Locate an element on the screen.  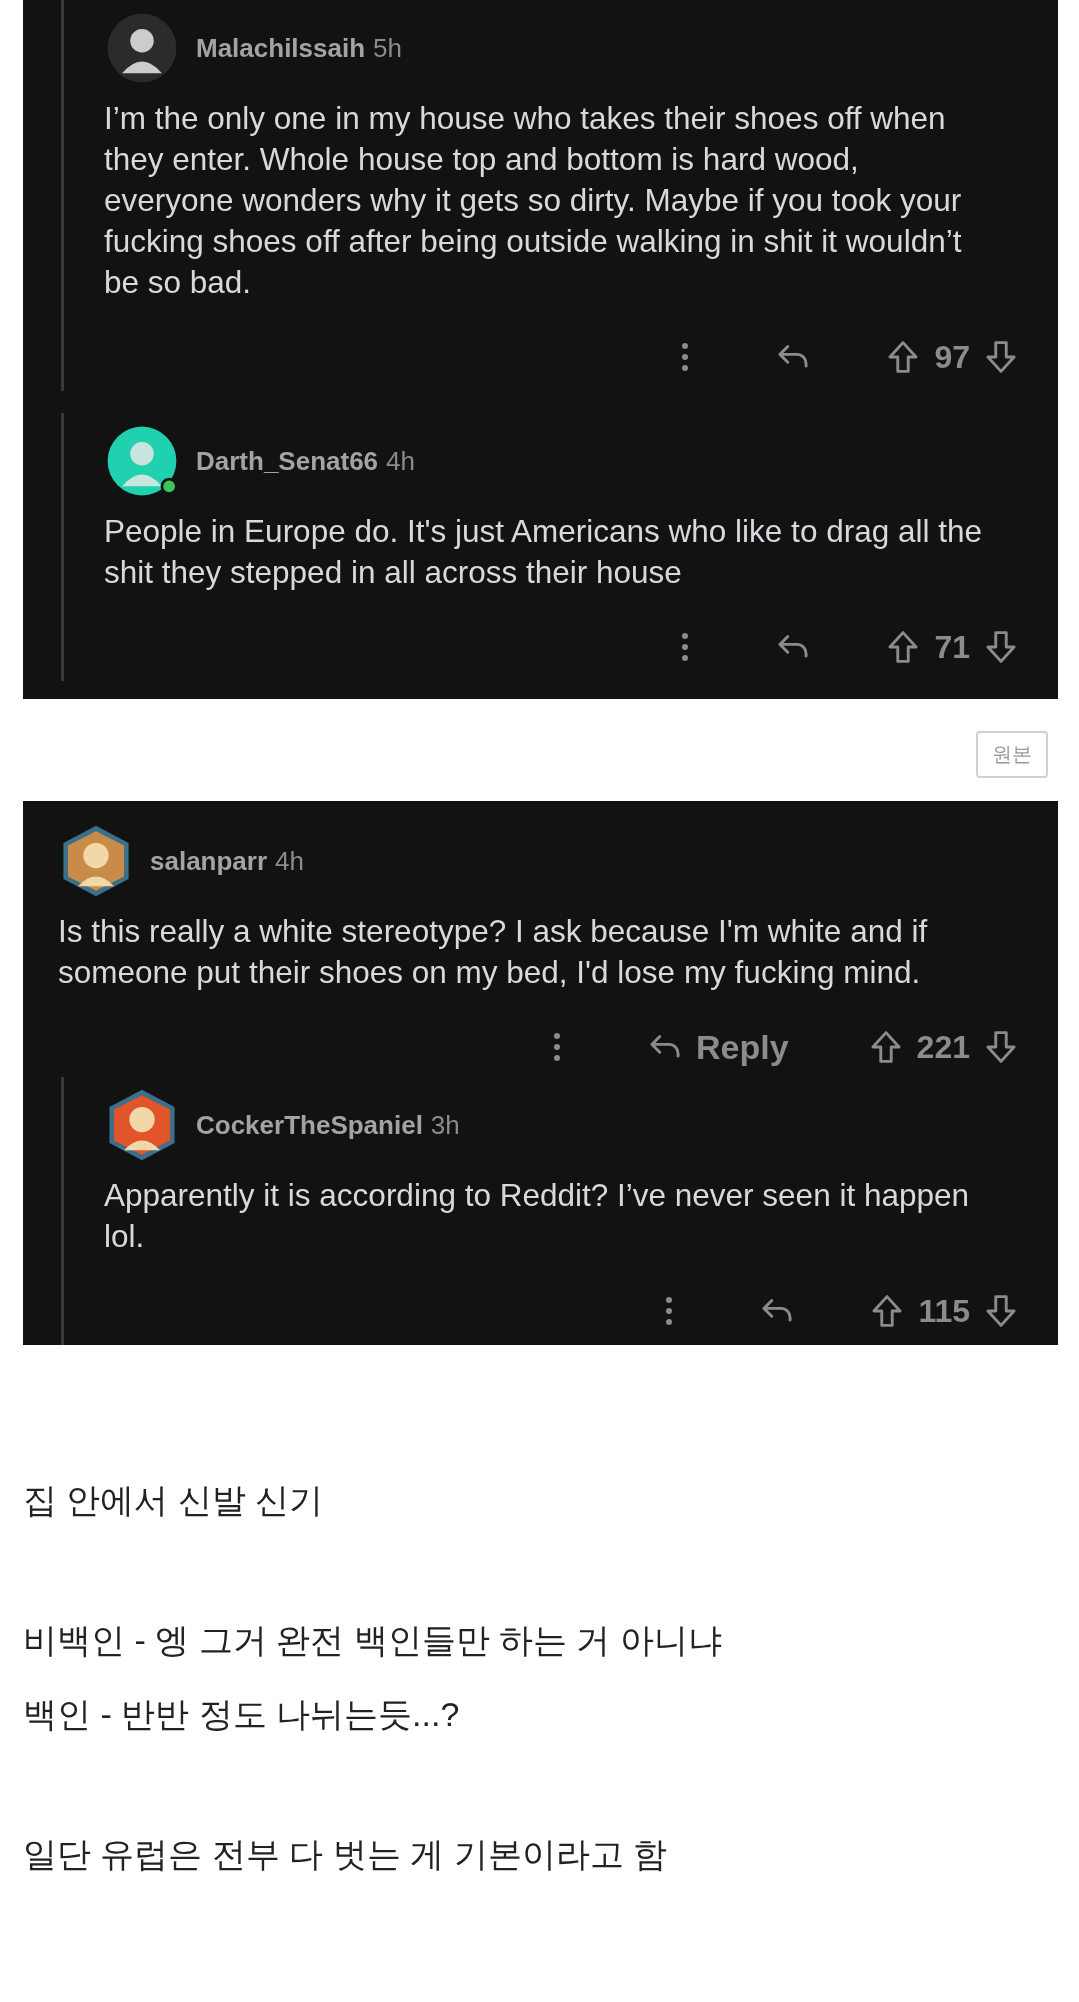
comment-text: People in Europe do. It's just Americans who like to drag all the shit they stepped in all across their house is located at coordinates (543, 552).